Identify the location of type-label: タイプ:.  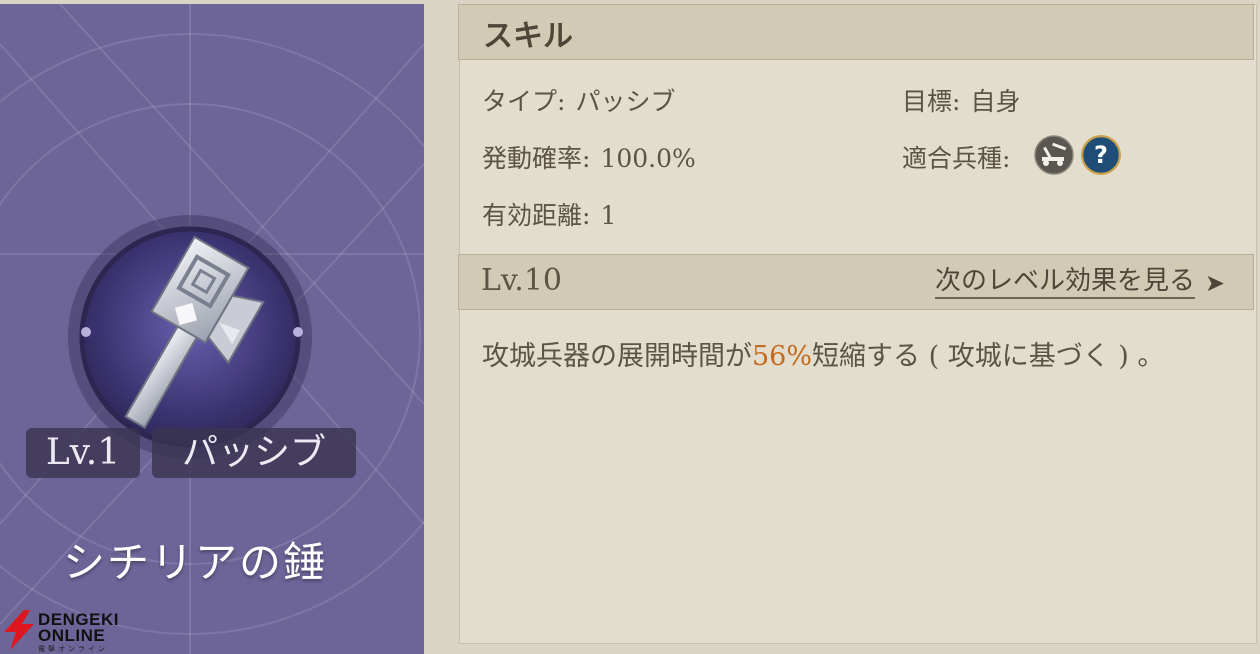
(524, 101).